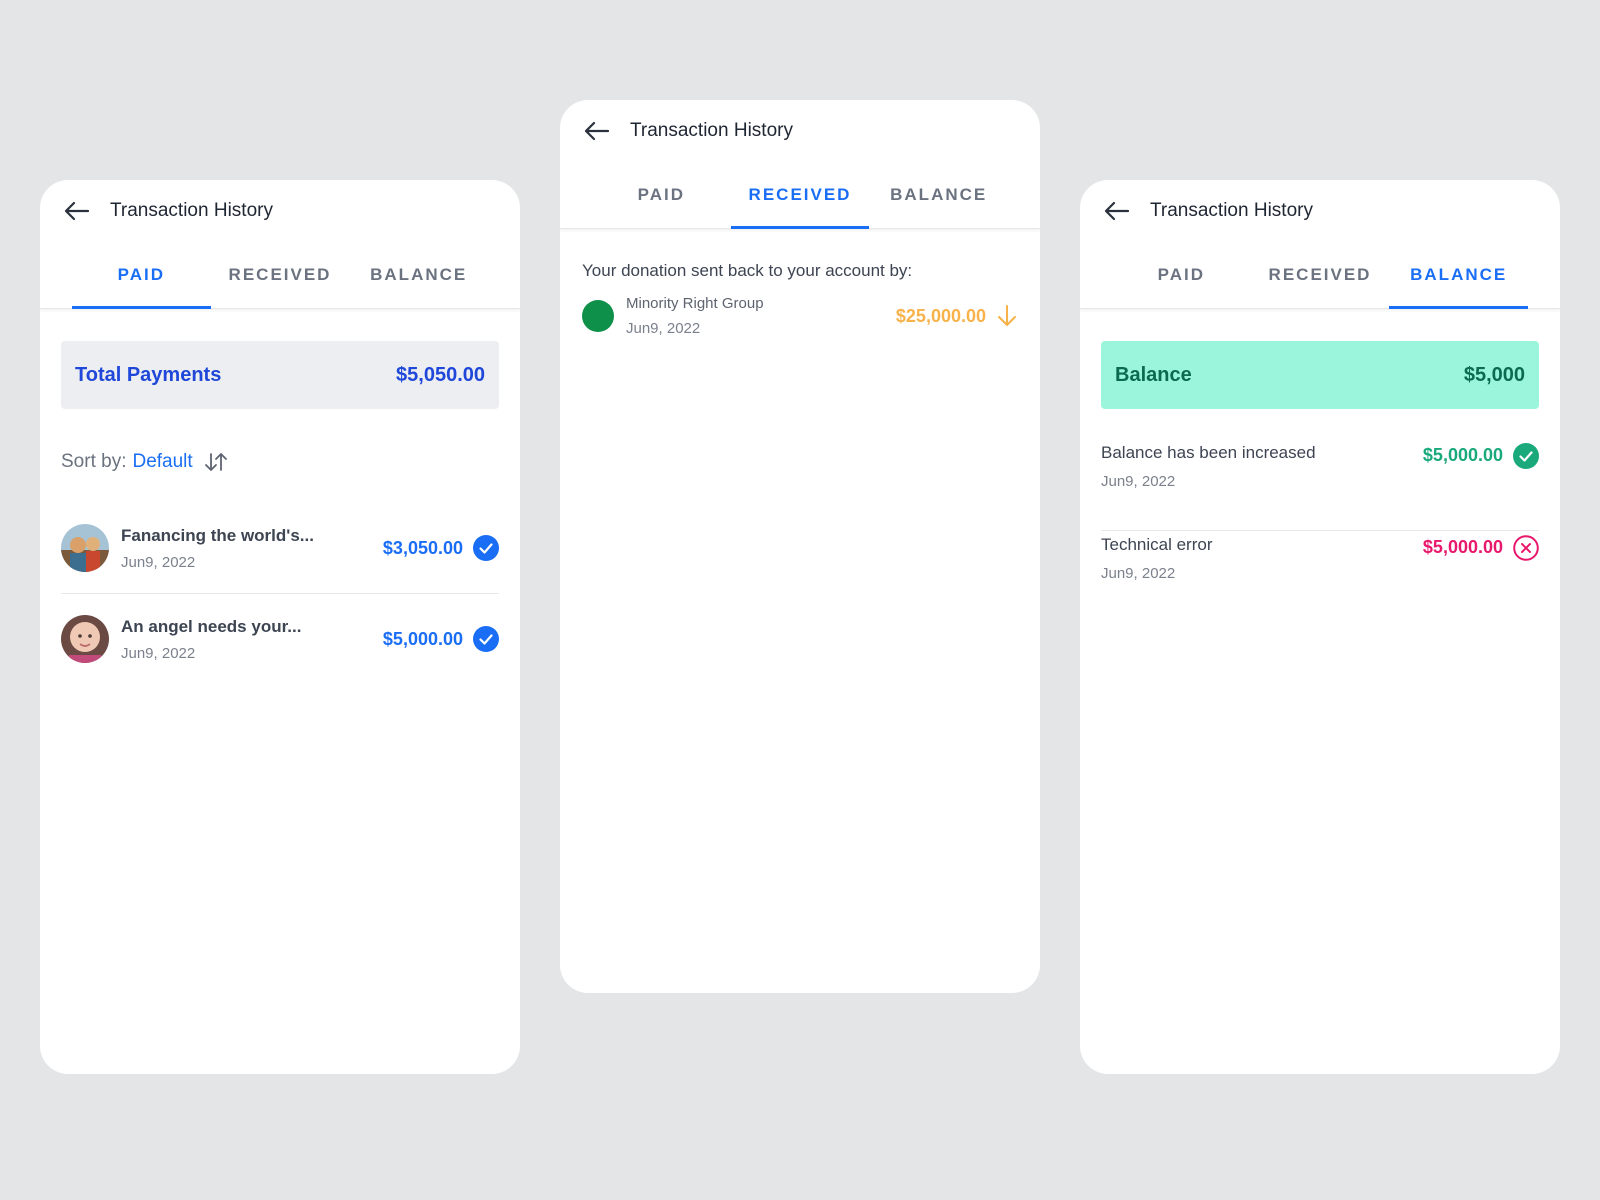 The width and height of the screenshot is (1600, 1200). I want to click on item-title: Balance has been increased, so click(1208, 452).